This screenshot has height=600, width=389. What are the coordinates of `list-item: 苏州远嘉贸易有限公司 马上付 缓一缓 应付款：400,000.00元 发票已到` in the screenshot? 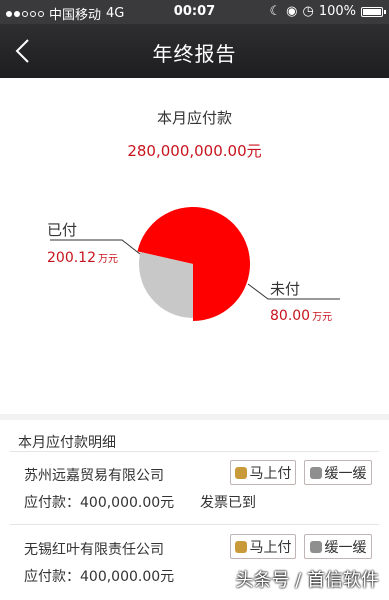 It's located at (194, 491).